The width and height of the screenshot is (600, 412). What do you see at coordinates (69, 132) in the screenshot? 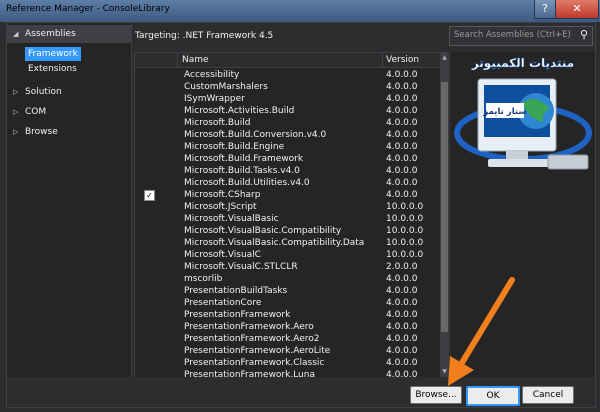
I see `nav-browse: ▷ Browse` at bounding box center [69, 132].